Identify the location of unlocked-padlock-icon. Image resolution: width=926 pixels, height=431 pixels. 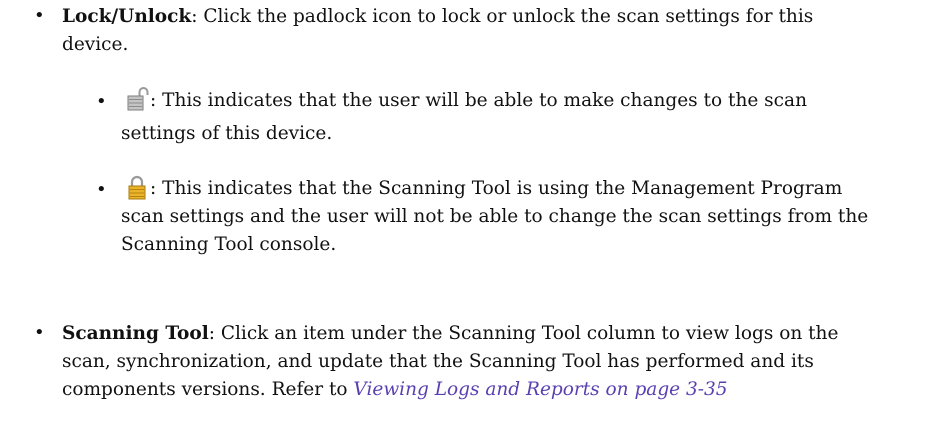
(138, 99).